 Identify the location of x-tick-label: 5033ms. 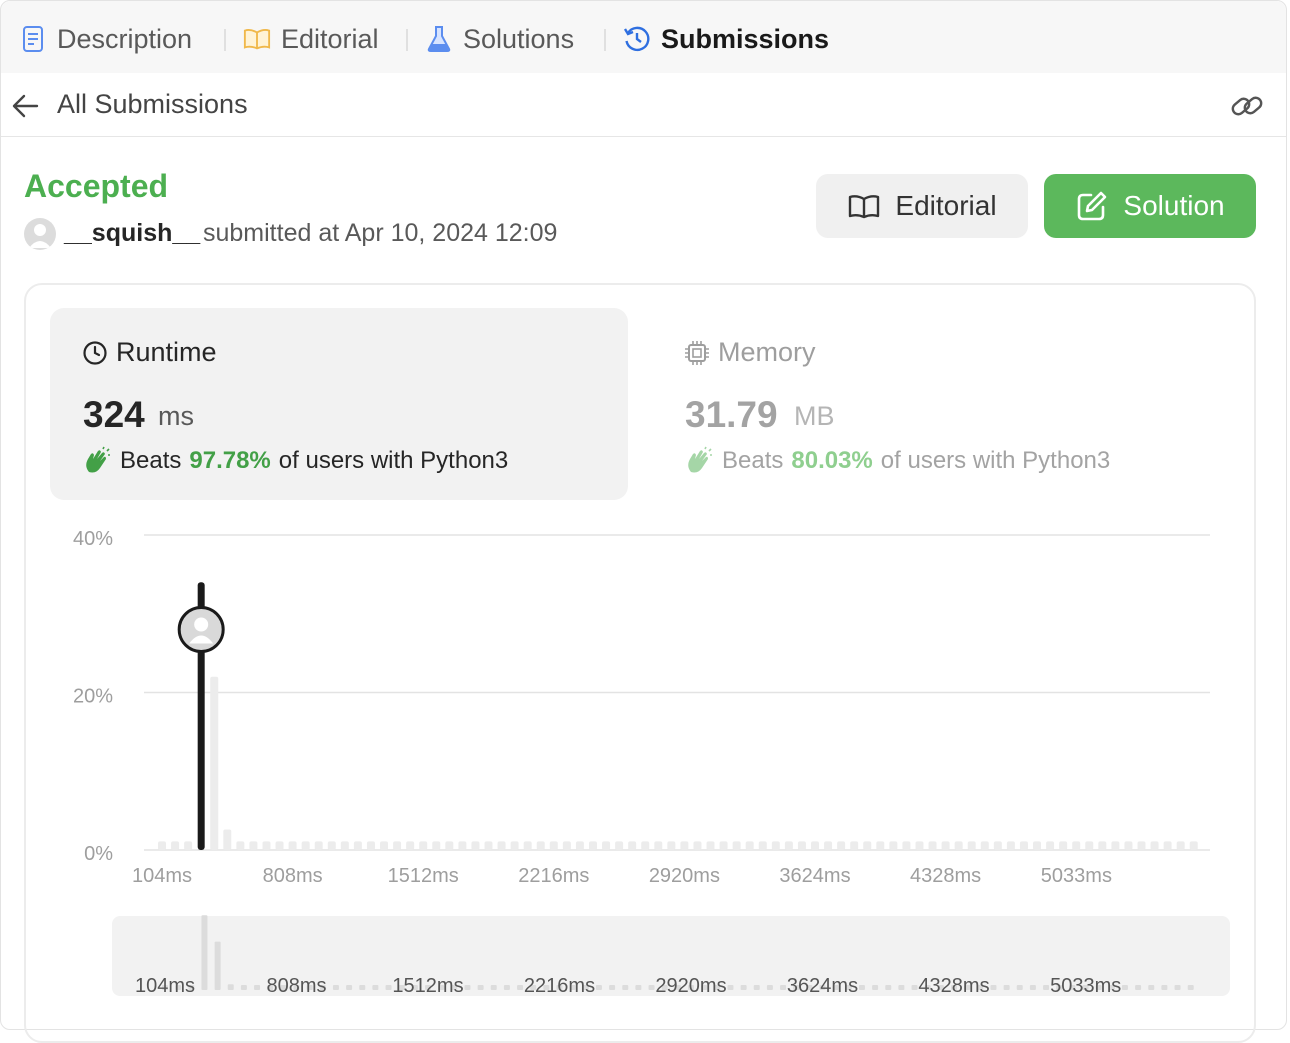
(1076, 876).